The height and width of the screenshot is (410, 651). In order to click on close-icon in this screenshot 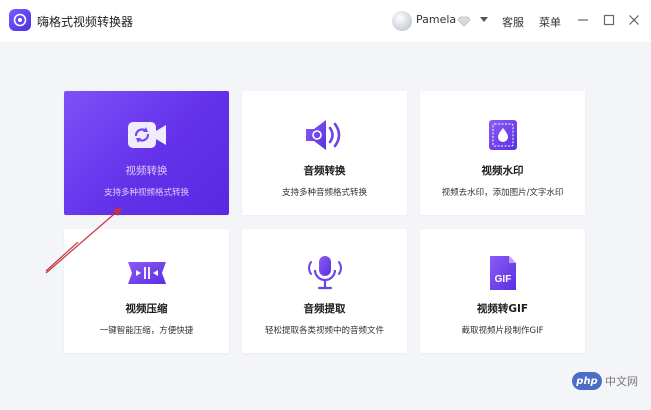, I will do `click(634, 20)`.